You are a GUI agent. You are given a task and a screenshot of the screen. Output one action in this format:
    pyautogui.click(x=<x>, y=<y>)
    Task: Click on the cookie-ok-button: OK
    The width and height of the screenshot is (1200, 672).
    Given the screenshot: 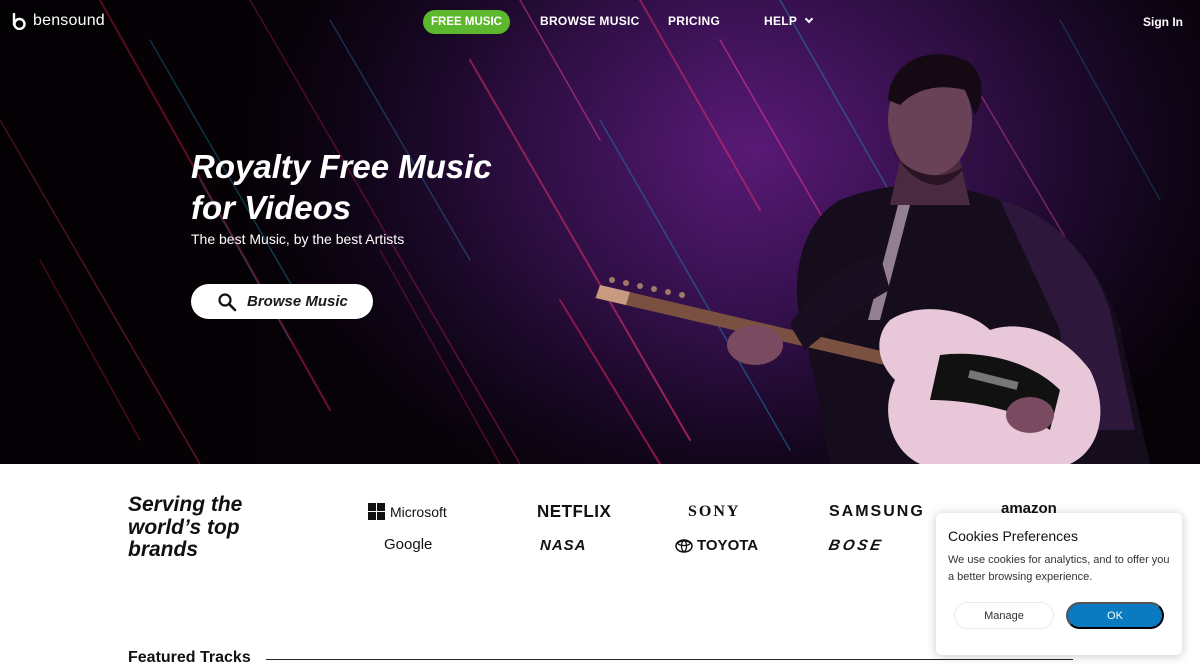 What is the action you would take?
    pyautogui.click(x=1115, y=615)
    